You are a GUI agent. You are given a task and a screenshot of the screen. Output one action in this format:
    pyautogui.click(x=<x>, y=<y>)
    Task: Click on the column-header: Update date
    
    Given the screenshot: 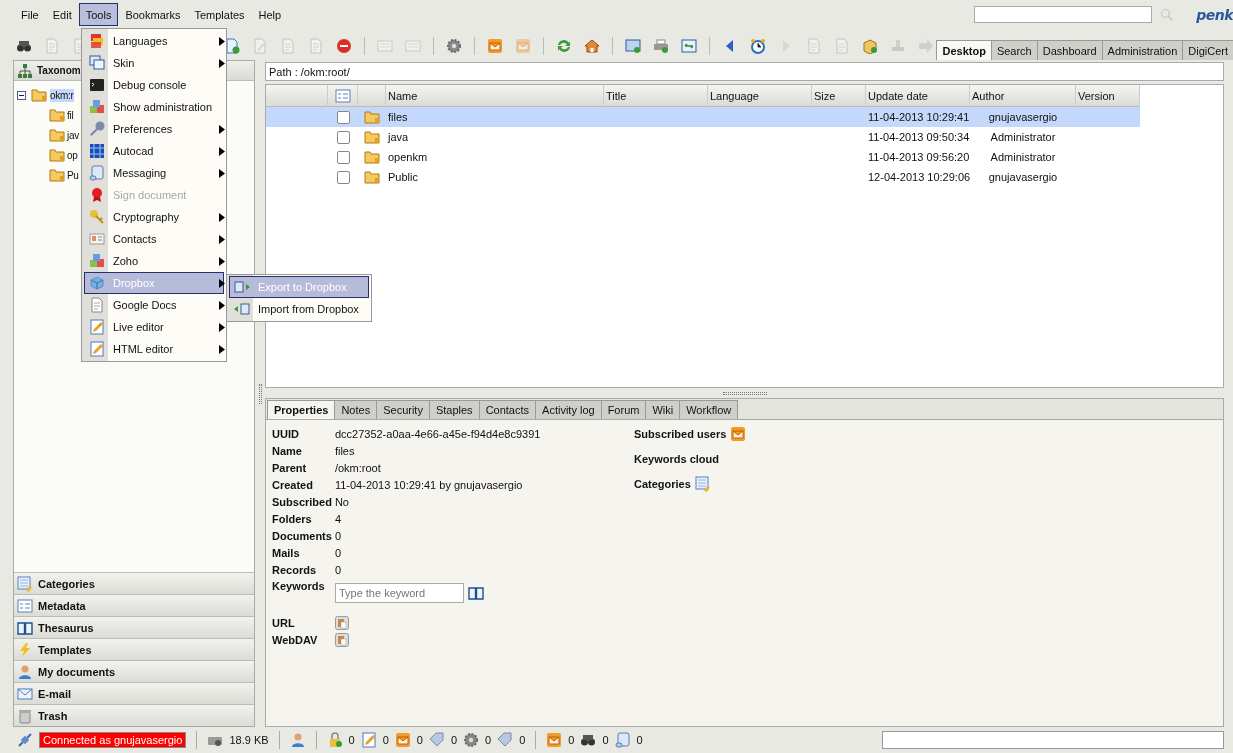 What is the action you would take?
    pyautogui.click(x=918, y=96)
    